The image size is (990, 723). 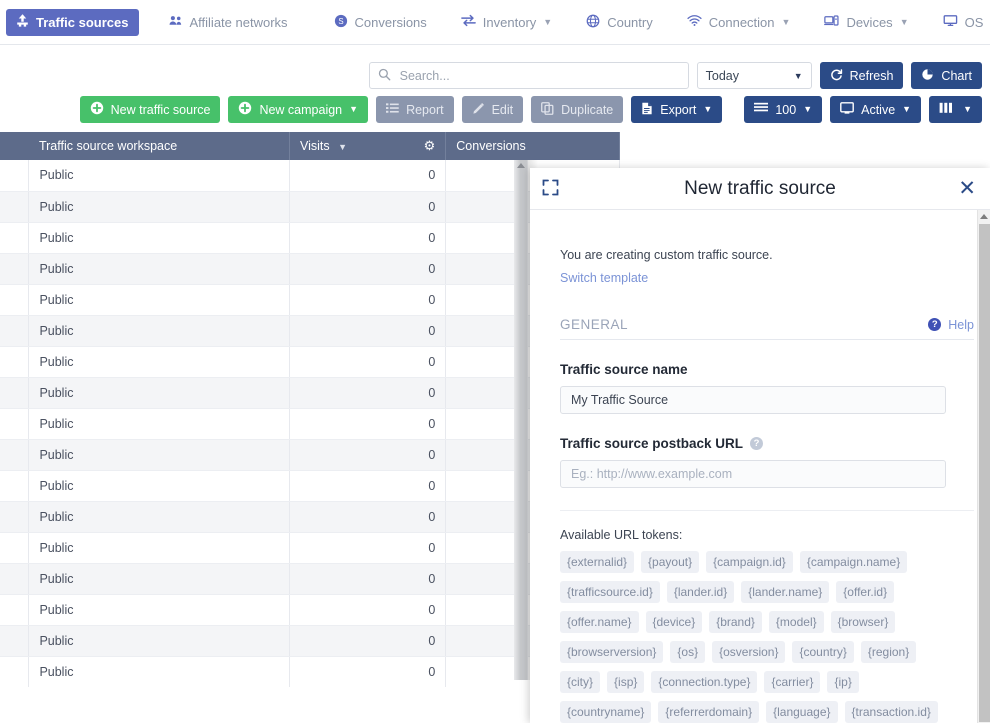 I want to click on url-token: {lander.name}, so click(x=785, y=592).